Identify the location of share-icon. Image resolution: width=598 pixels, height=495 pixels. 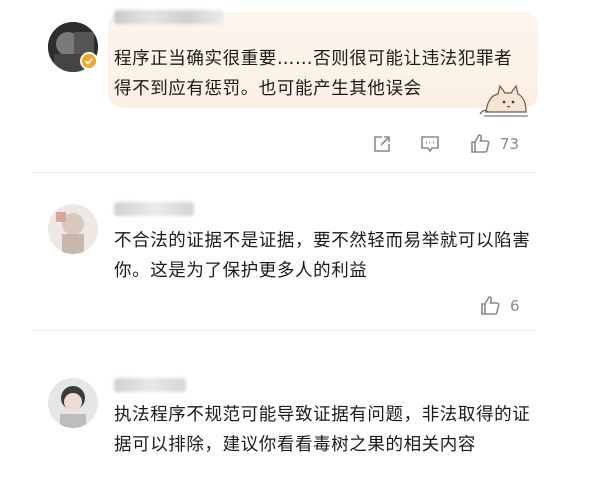
(382, 144).